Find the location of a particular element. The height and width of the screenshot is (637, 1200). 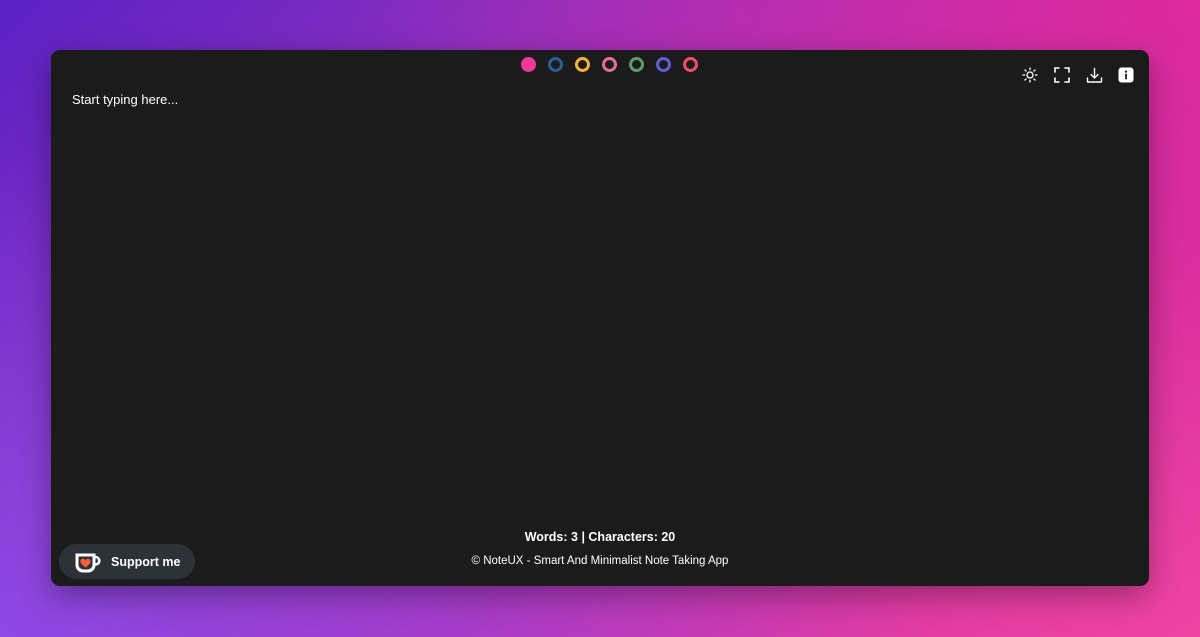

info-icon is located at coordinates (1126, 75).